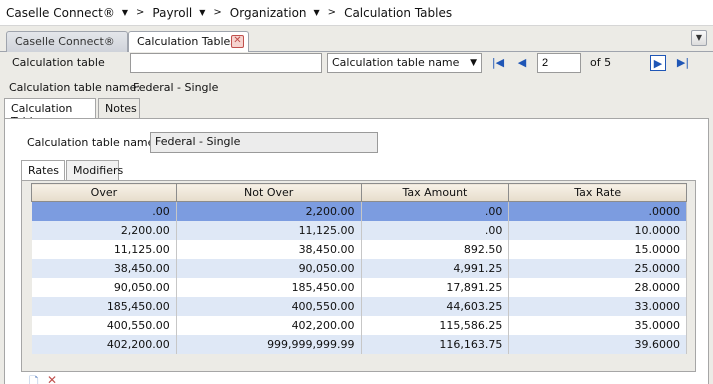 The image size is (713, 384). What do you see at coordinates (34, 378) in the screenshot?
I see `new-row-icon: 🗋` at bounding box center [34, 378].